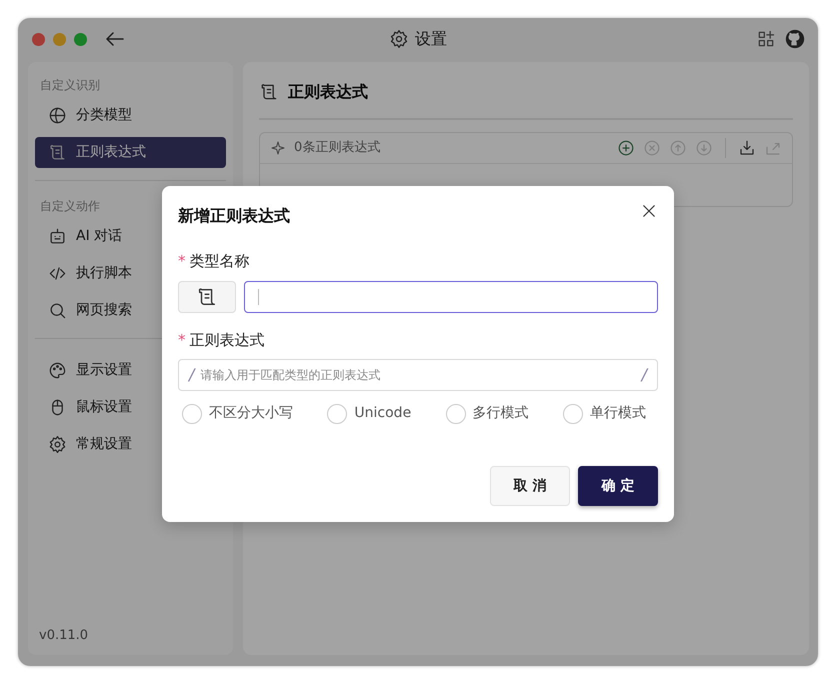 The image size is (836, 684). What do you see at coordinates (747, 148) in the screenshot?
I see `import-icon` at bounding box center [747, 148].